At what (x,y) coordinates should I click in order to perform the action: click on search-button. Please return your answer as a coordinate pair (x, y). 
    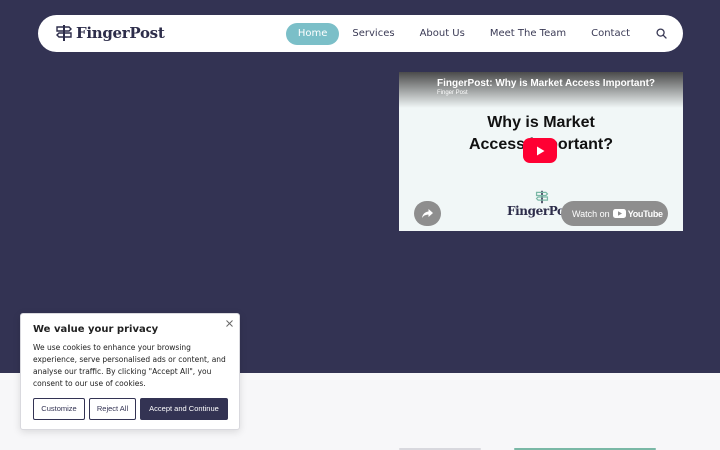
    Looking at the image, I should click on (661, 34).